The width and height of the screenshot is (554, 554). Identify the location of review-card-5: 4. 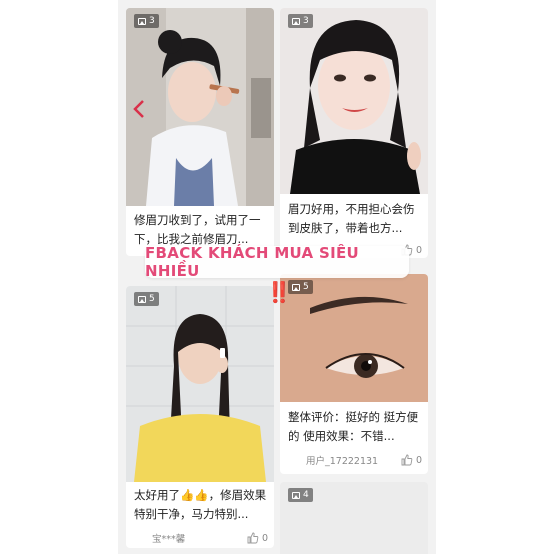
(354, 518).